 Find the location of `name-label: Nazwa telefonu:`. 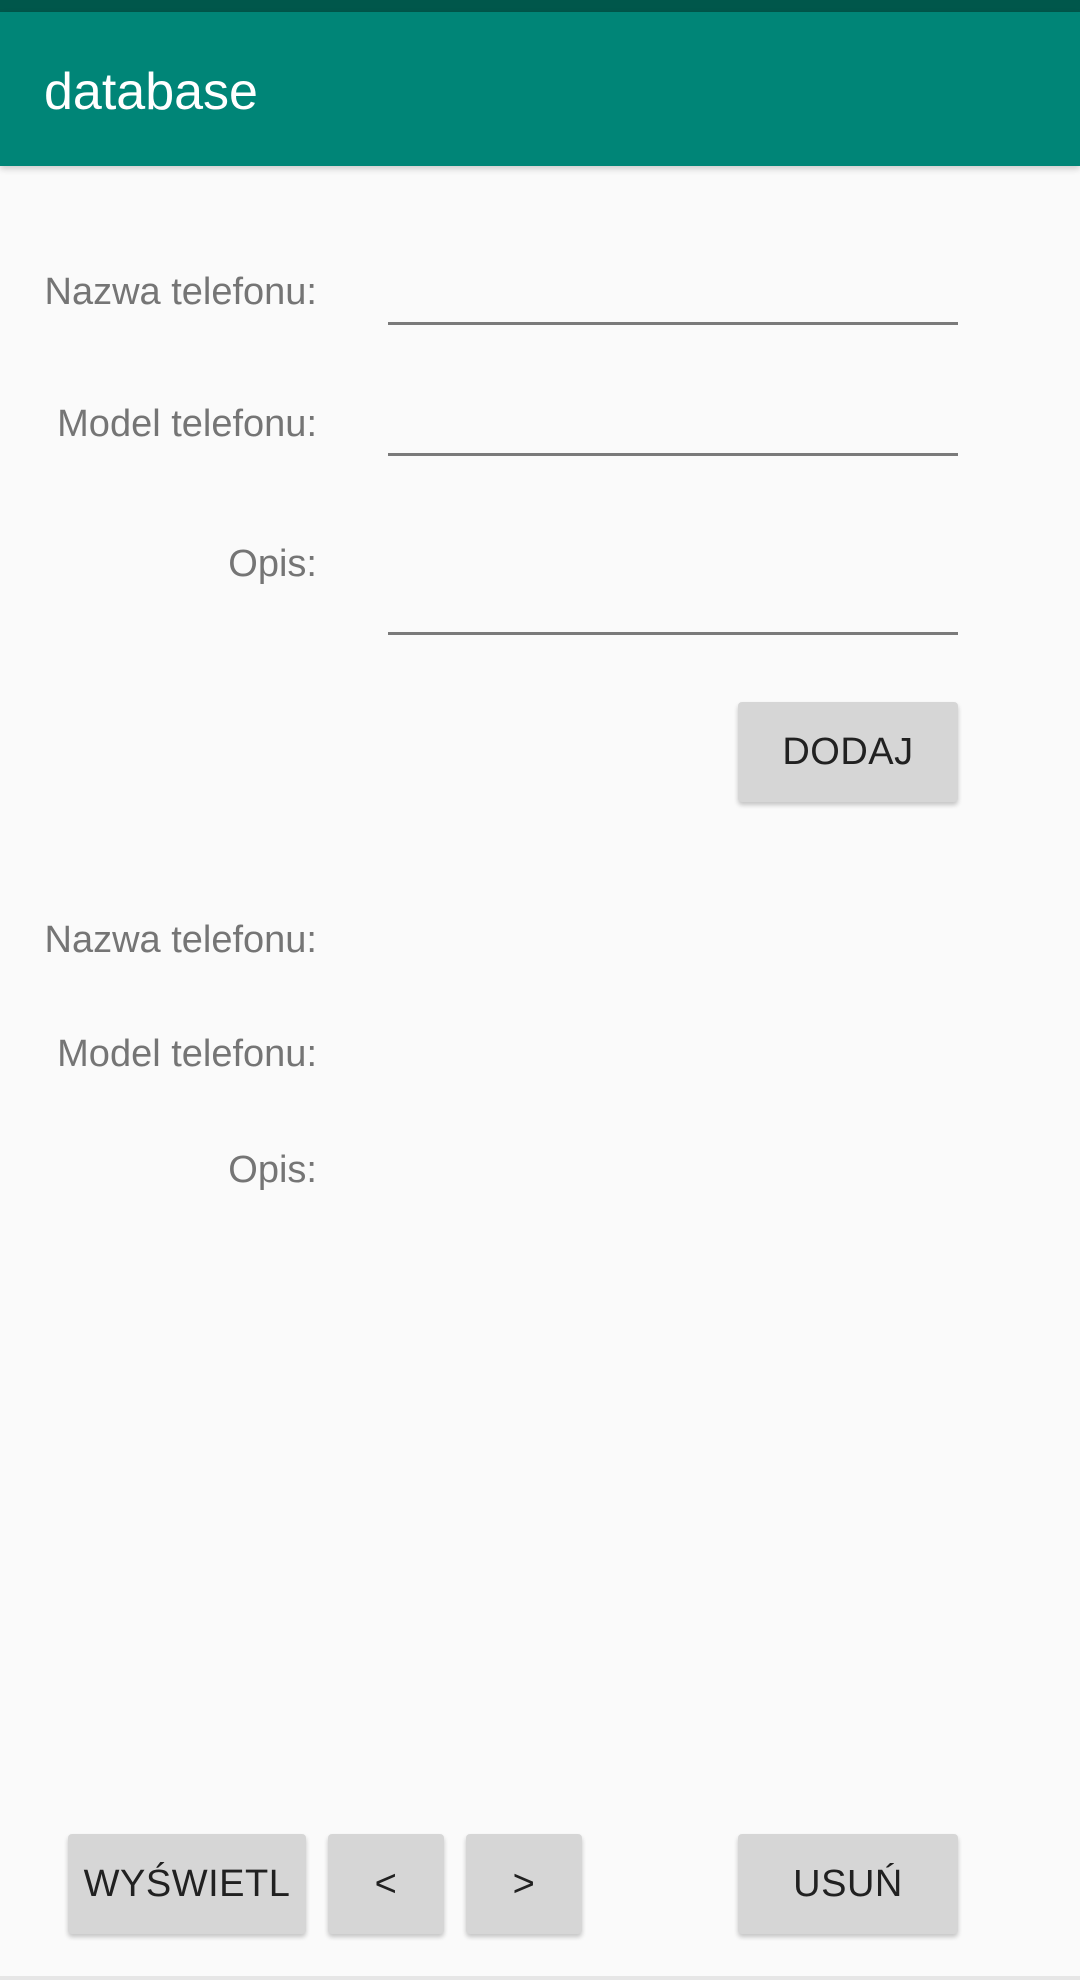

name-label: Nazwa telefonu: is located at coordinates (181, 292).